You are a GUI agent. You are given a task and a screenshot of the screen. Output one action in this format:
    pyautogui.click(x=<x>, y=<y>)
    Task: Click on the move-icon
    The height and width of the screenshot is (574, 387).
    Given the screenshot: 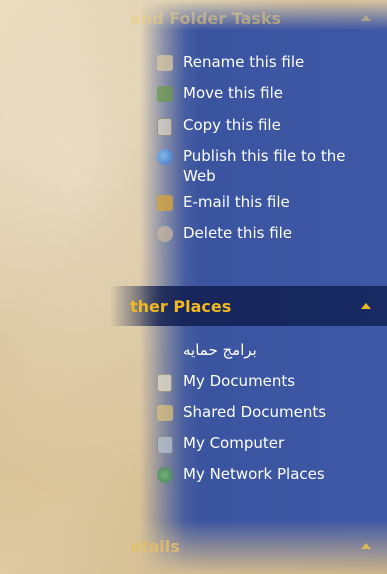 What is the action you would take?
    pyautogui.click(x=165, y=94)
    